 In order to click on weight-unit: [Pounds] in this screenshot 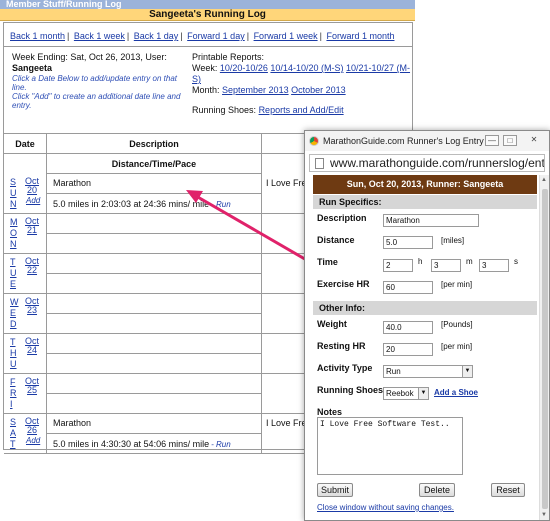, I will do `click(457, 324)`.